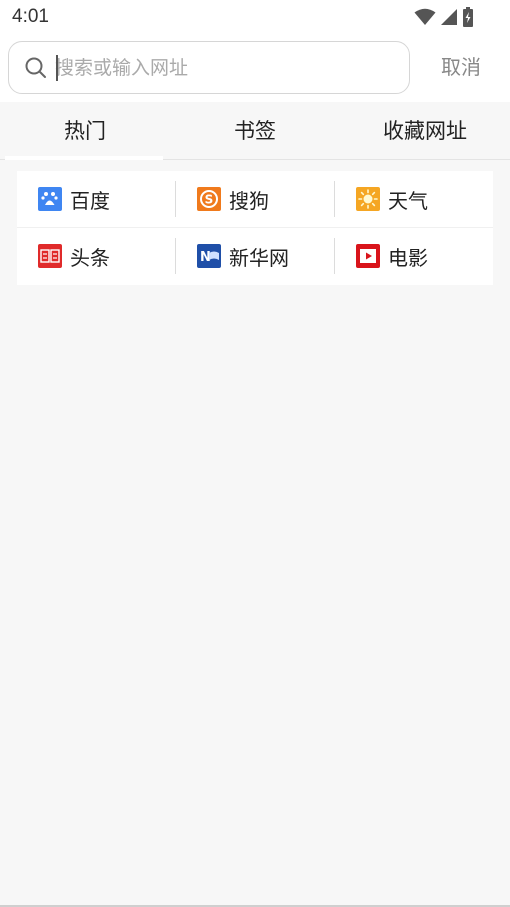 This screenshot has height=907, width=510. I want to click on quick-link-weather: 天气, so click(392, 199).